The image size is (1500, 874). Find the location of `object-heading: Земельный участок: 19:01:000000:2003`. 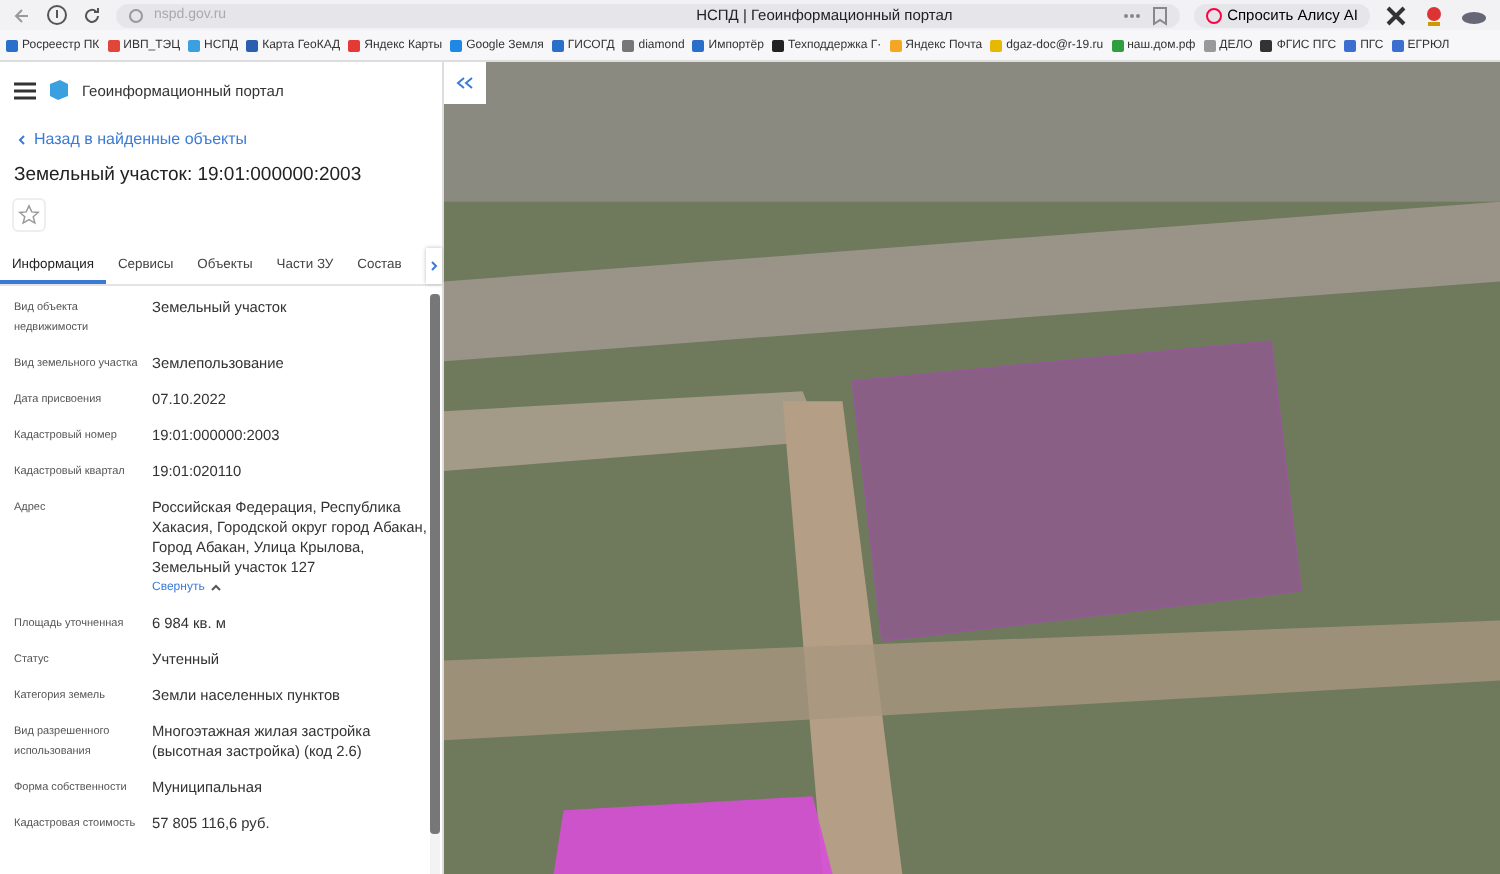

object-heading: Земельный участок: 19:01:000000:2003 is located at coordinates (188, 174).